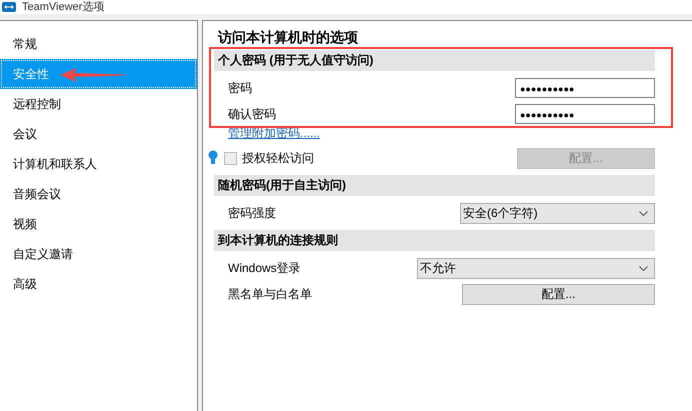  Describe the element at coordinates (287, 37) in the screenshot. I see `page-title: 访问本计算机时的选项` at that location.